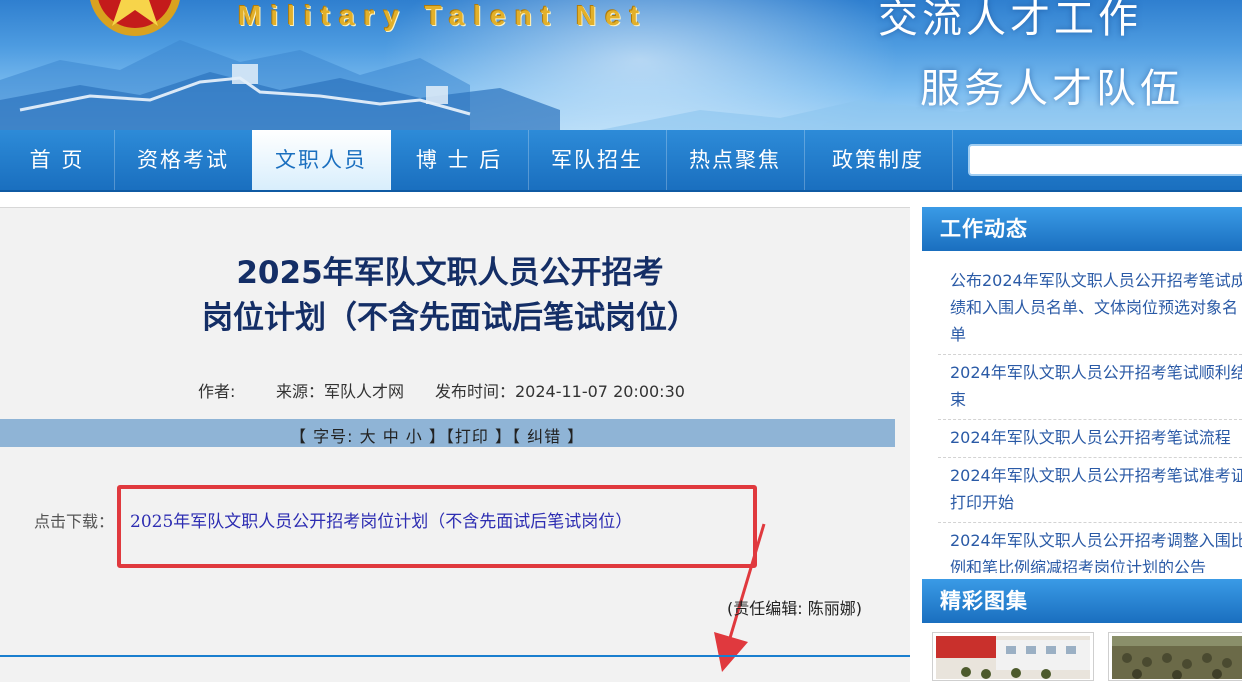 The width and height of the screenshot is (1242, 683). Describe the element at coordinates (958, 334) in the screenshot. I see `news-item-text: 单` at that location.